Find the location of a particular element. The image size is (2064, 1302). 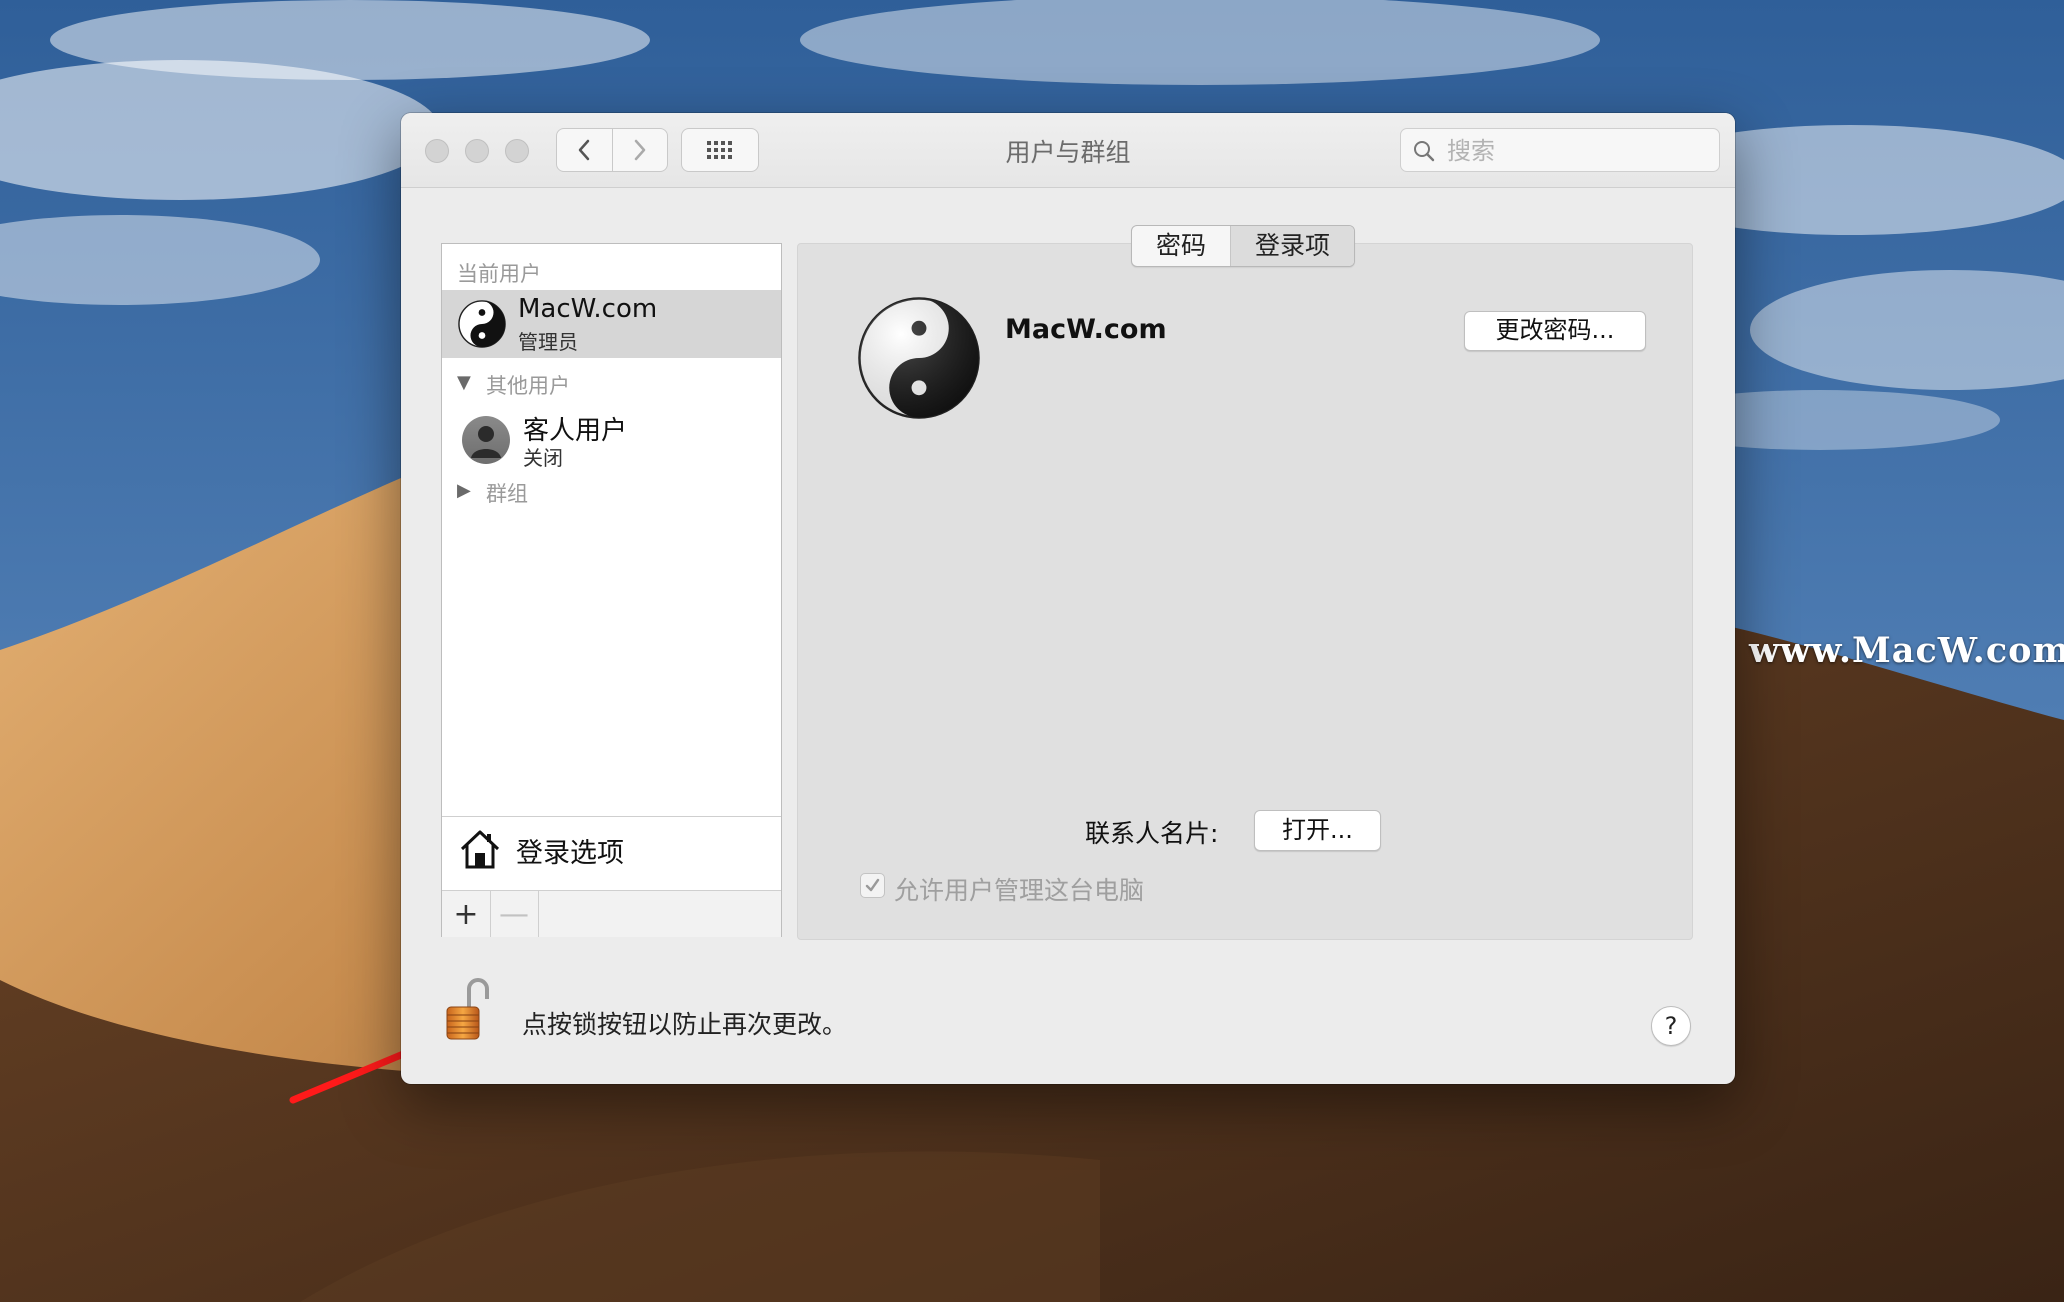

login-options-label: 登录选项 is located at coordinates (570, 853).